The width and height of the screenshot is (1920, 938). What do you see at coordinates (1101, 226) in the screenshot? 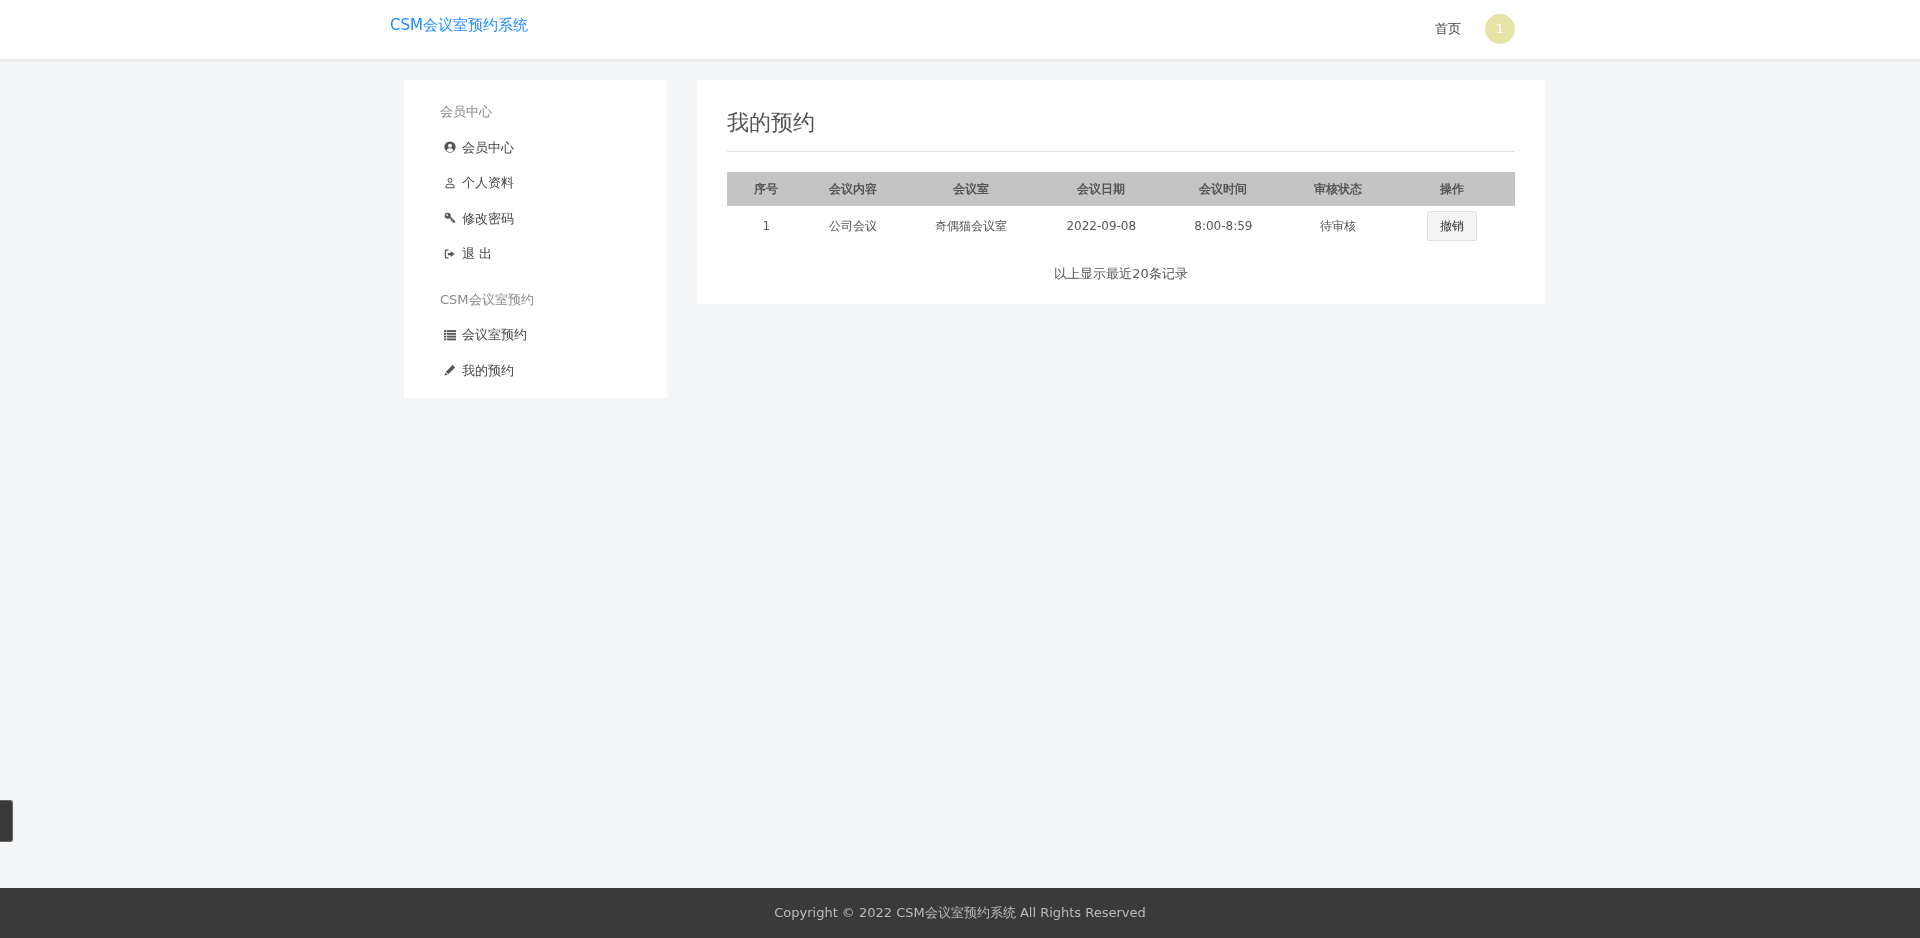
I see `table-cell: 2022-09-08` at bounding box center [1101, 226].